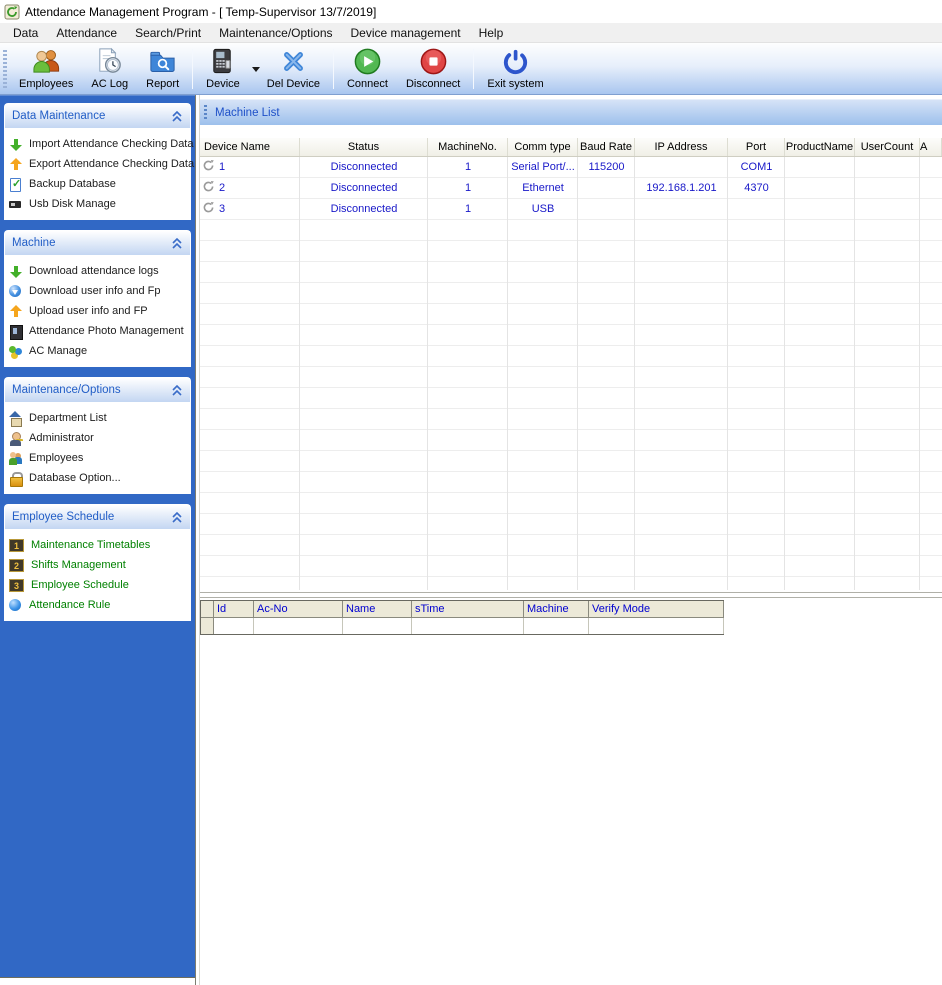  I want to click on column-header-usercount: UserCount, so click(887, 147).